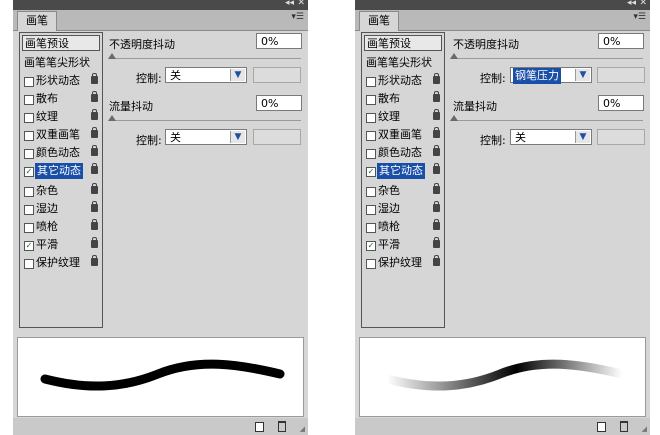 The height and width of the screenshot is (435, 660). Describe the element at coordinates (551, 137) in the screenshot. I see `flow-control-select: 关 ▼` at that location.